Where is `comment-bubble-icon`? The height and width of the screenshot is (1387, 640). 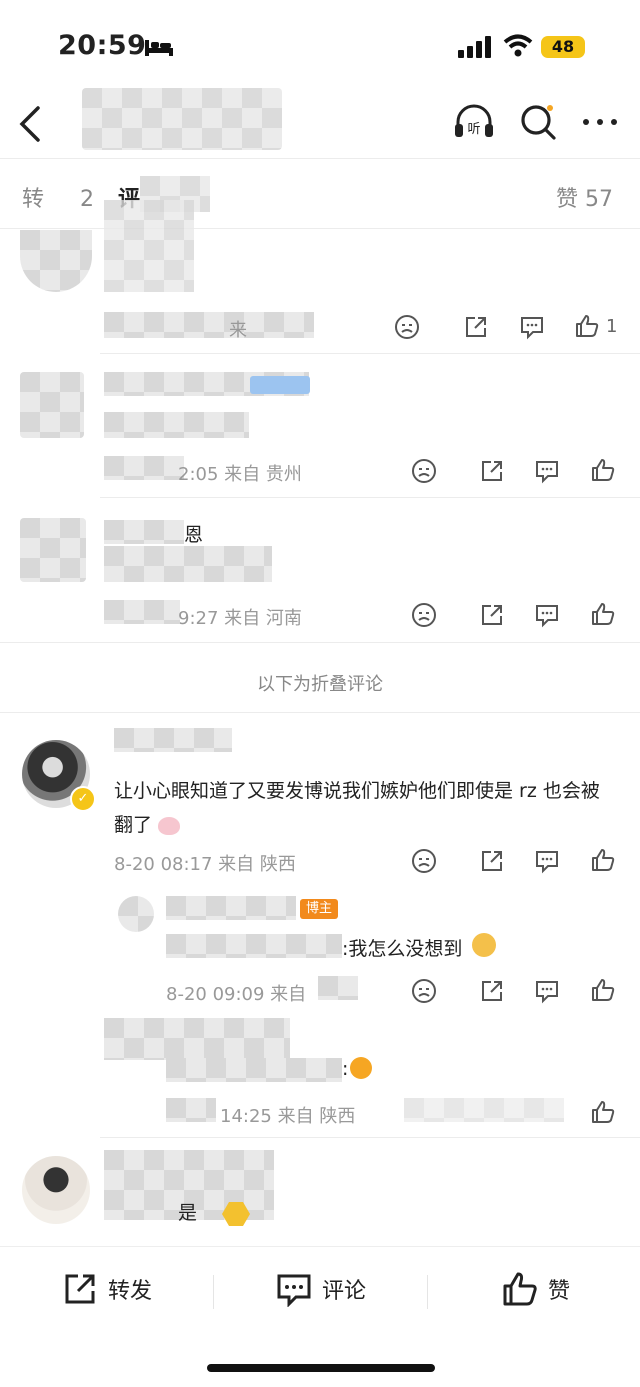 comment-bubble-icon is located at coordinates (294, 1290).